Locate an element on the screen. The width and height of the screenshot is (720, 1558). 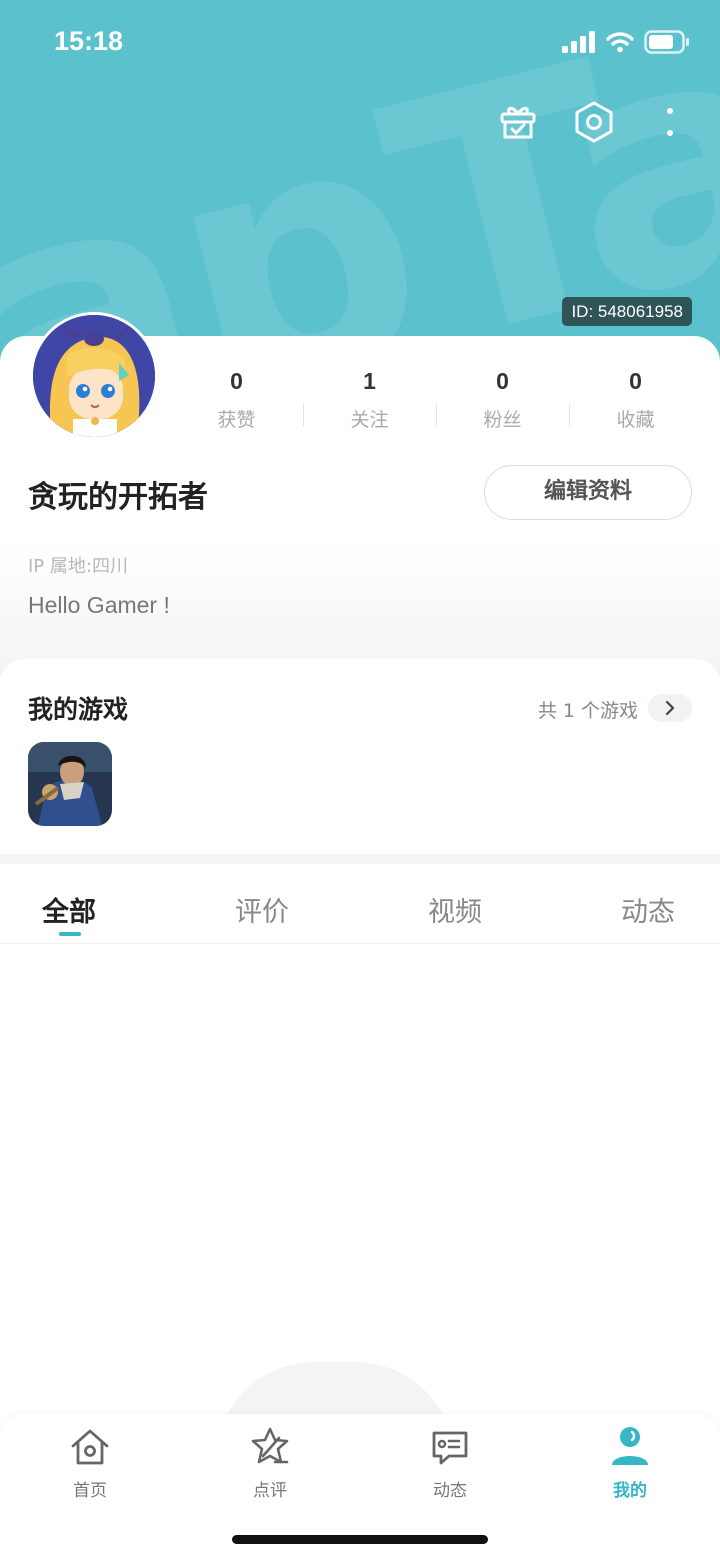
game-artwork-illustration is located at coordinates (70, 784).